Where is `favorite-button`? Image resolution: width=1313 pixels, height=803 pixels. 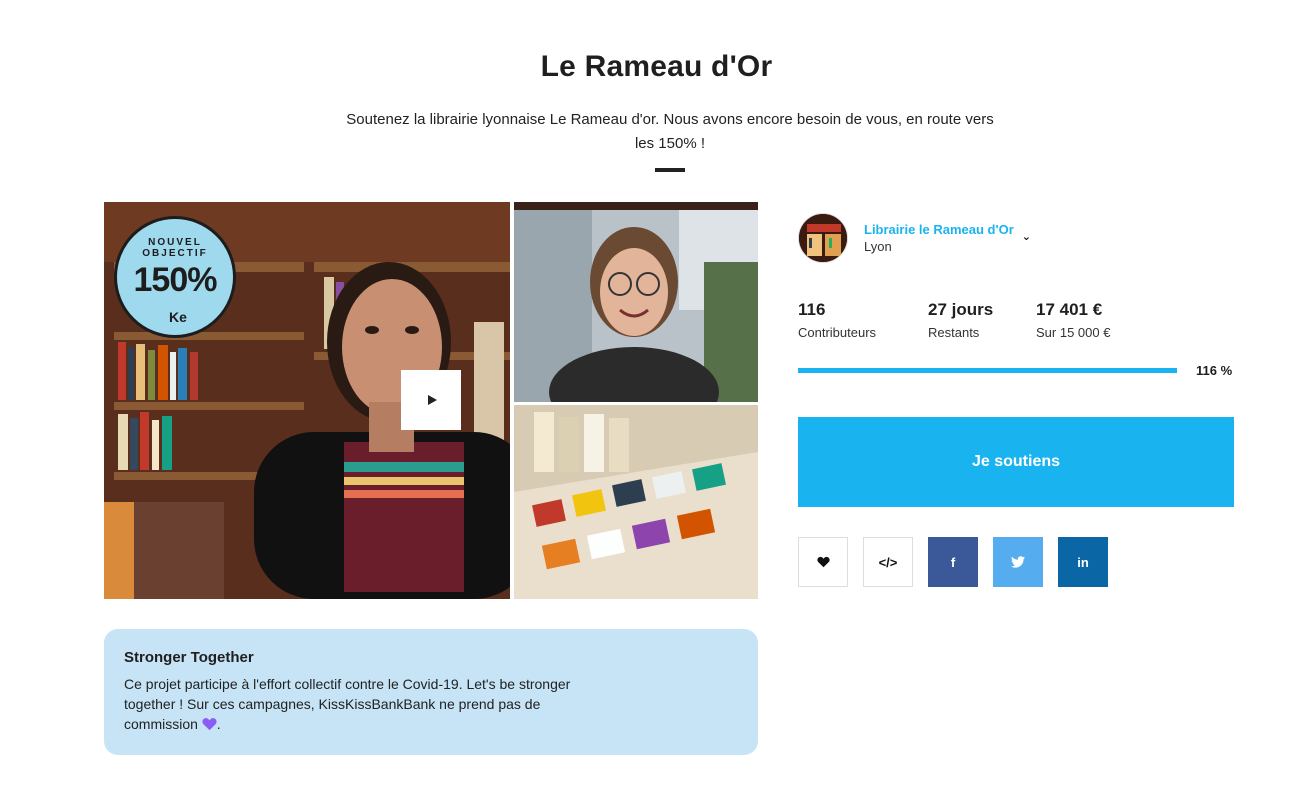
favorite-button is located at coordinates (823, 562).